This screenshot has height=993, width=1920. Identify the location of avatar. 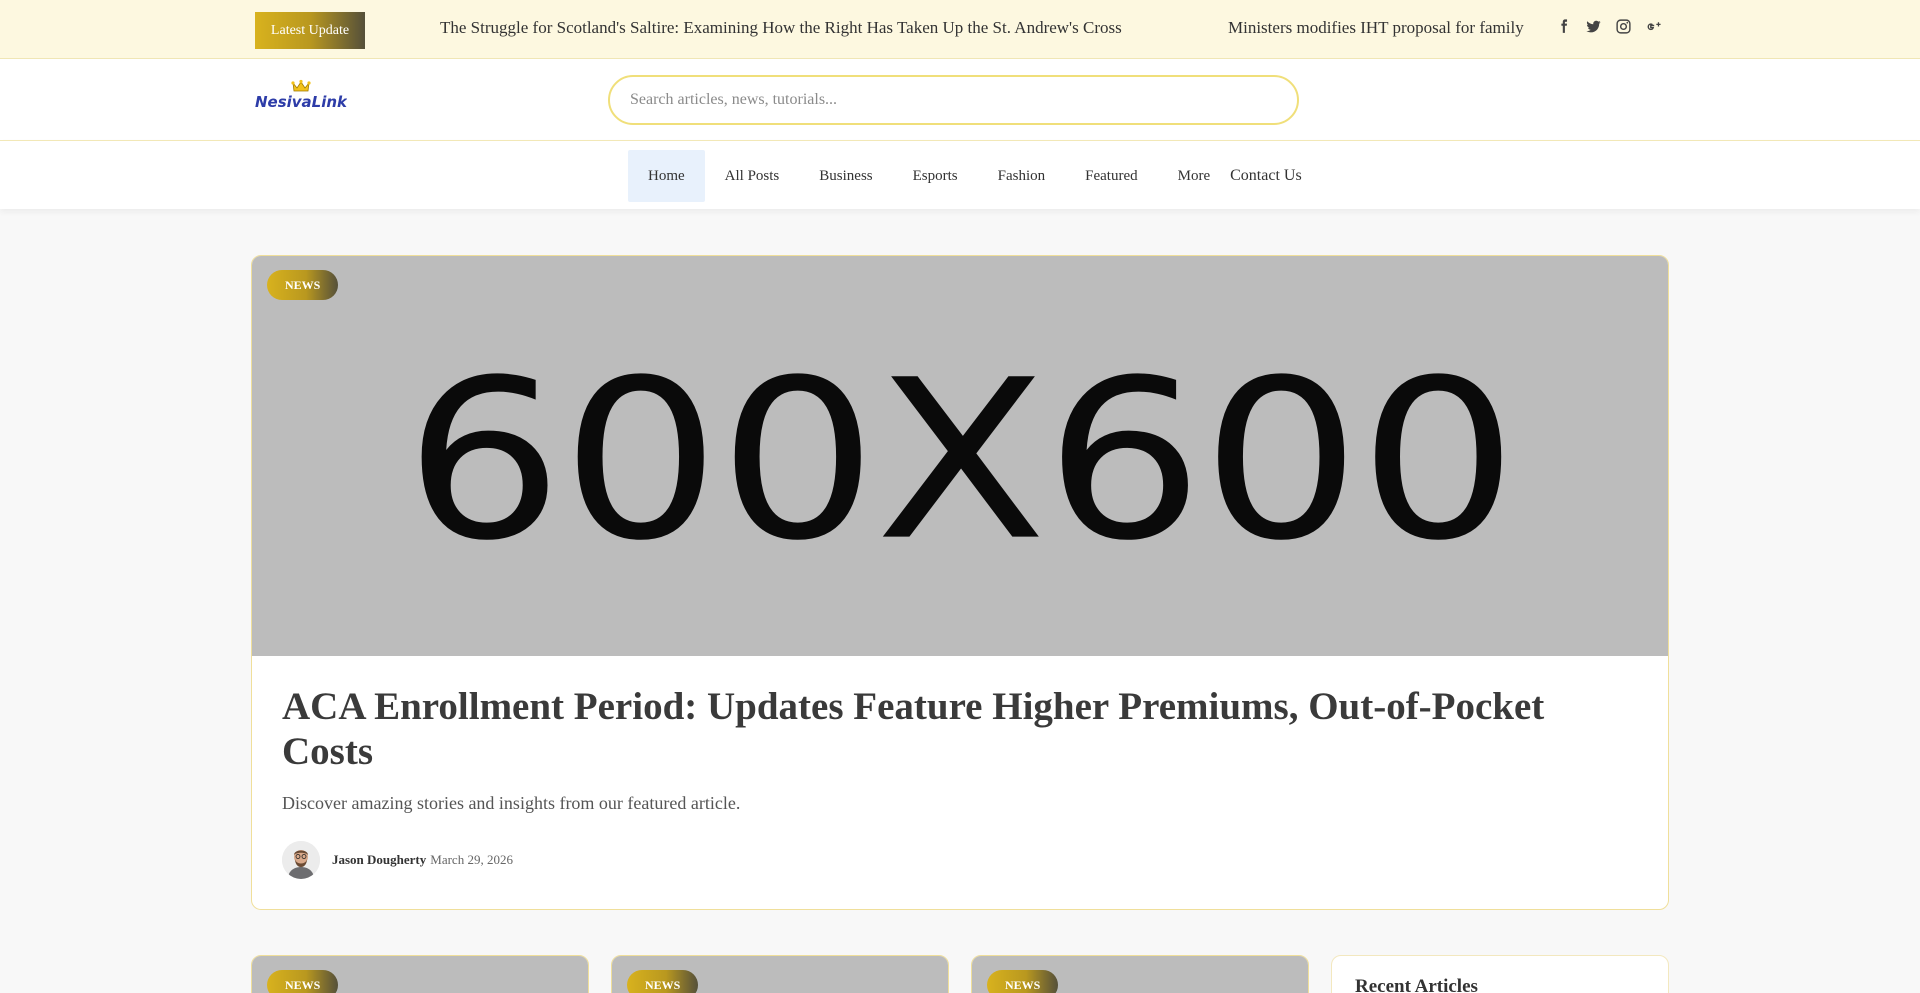
(301, 860).